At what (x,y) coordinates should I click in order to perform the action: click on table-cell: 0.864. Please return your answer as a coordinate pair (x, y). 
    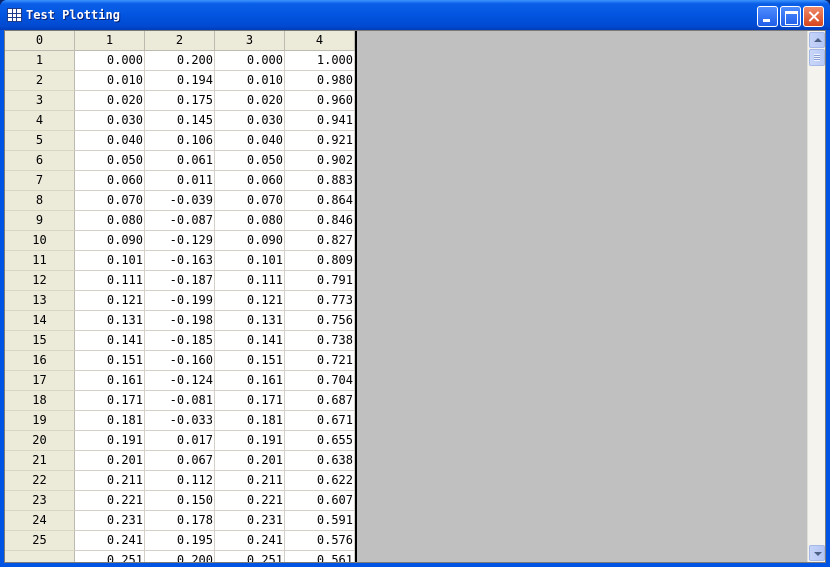
    Looking at the image, I should click on (320, 201).